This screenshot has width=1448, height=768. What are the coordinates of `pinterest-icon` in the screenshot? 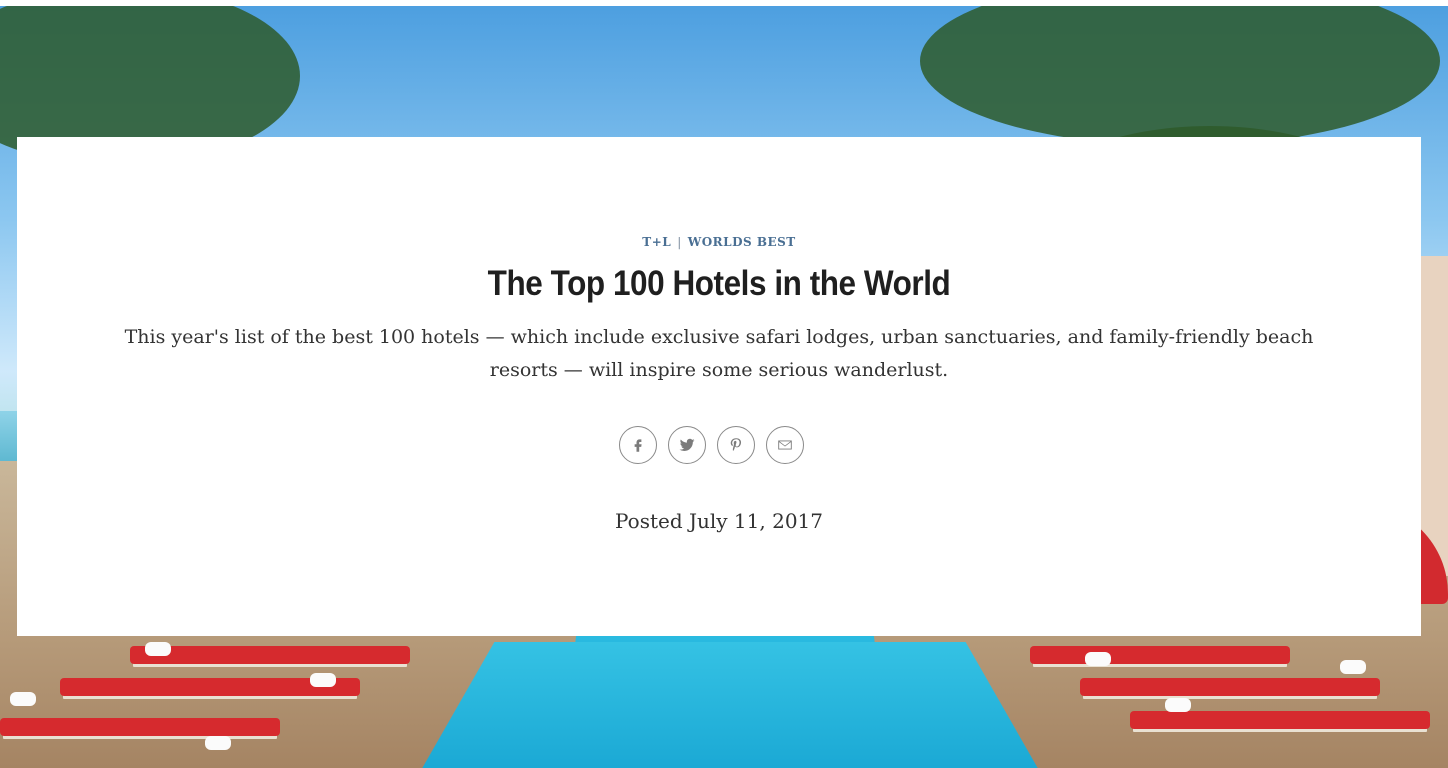 It's located at (736, 444).